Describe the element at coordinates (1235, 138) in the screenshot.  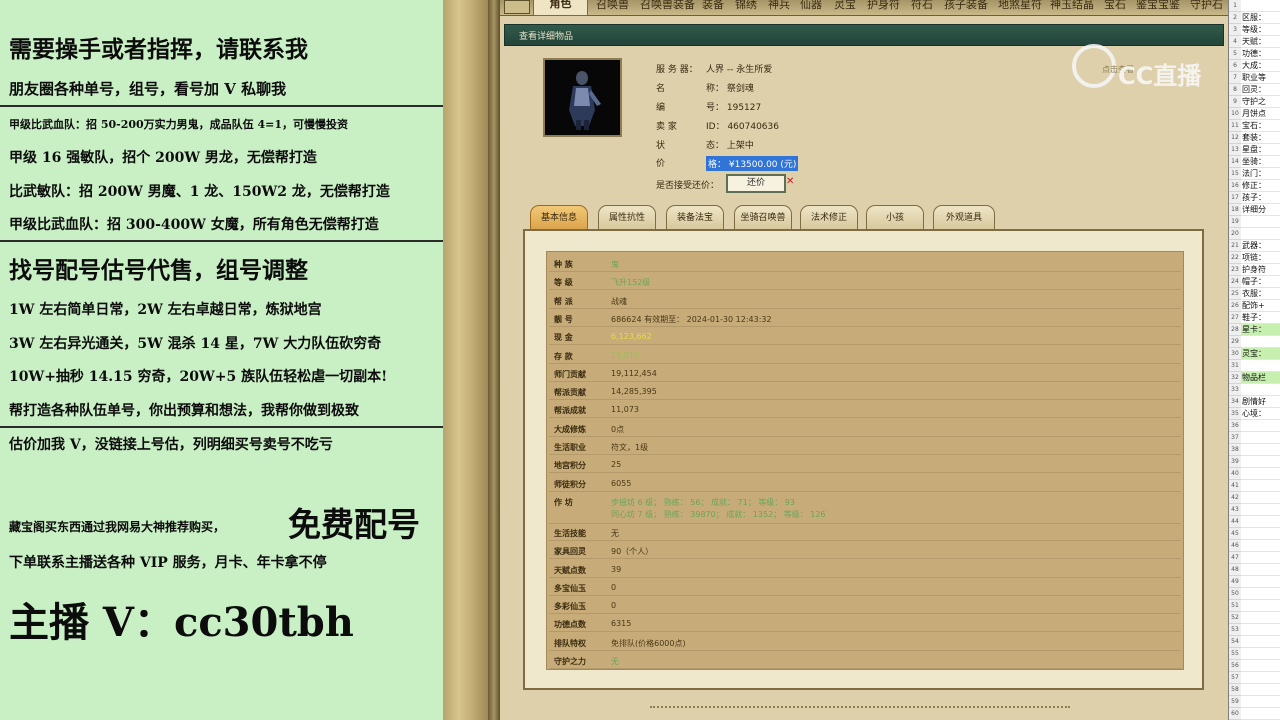
I see `sheet-row-header: 12` at that location.